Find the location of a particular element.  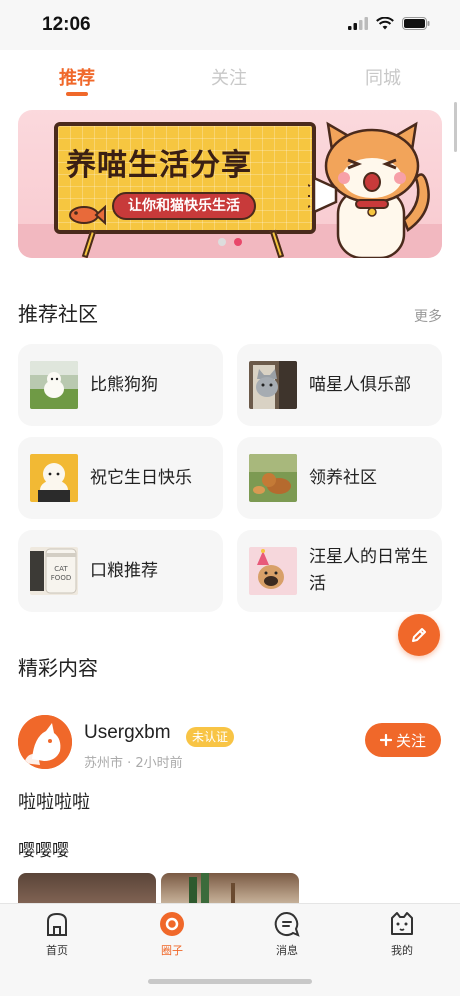

tab-active-indicator is located at coordinates (77, 94).